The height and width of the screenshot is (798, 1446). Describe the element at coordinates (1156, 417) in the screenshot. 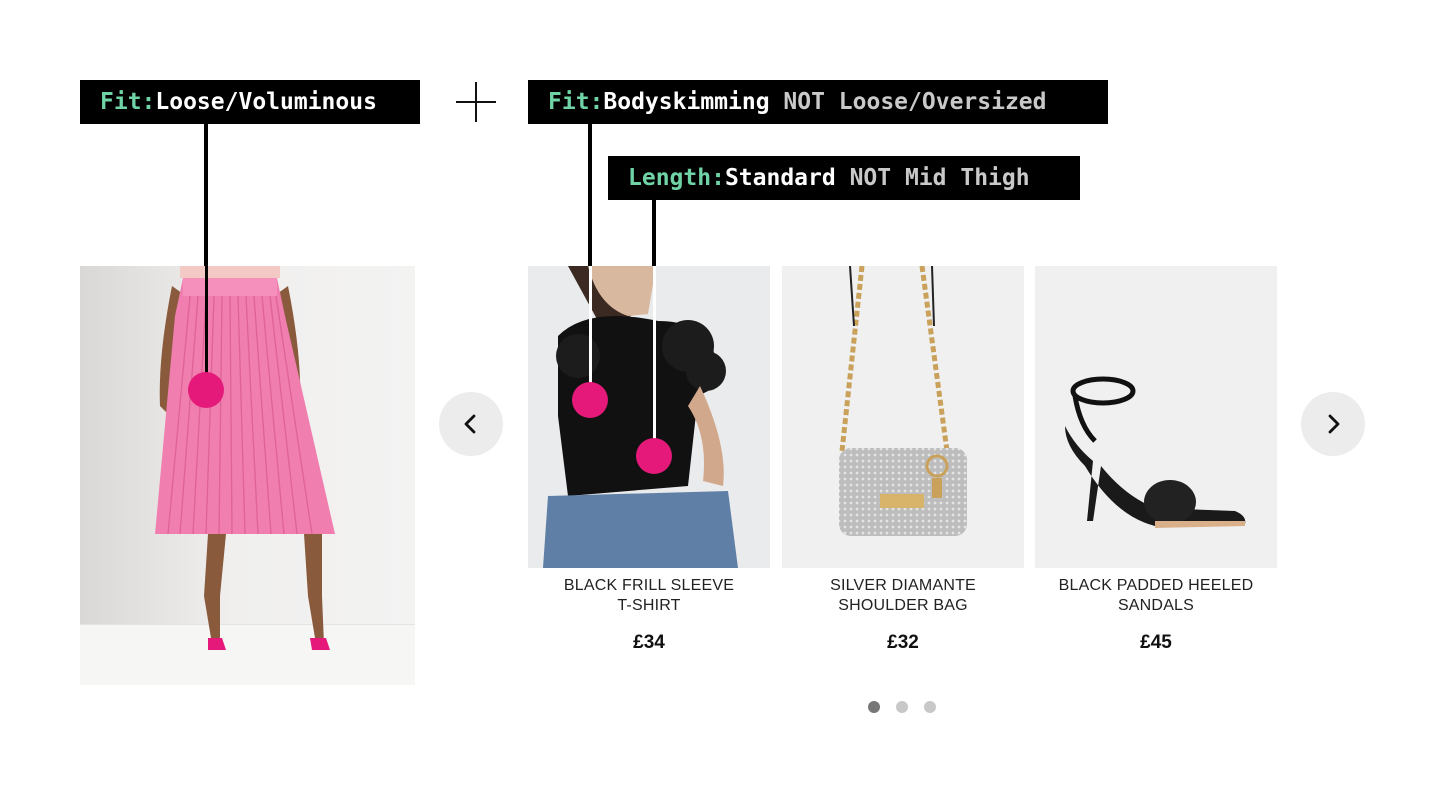

I see `product-image-sandals` at that location.